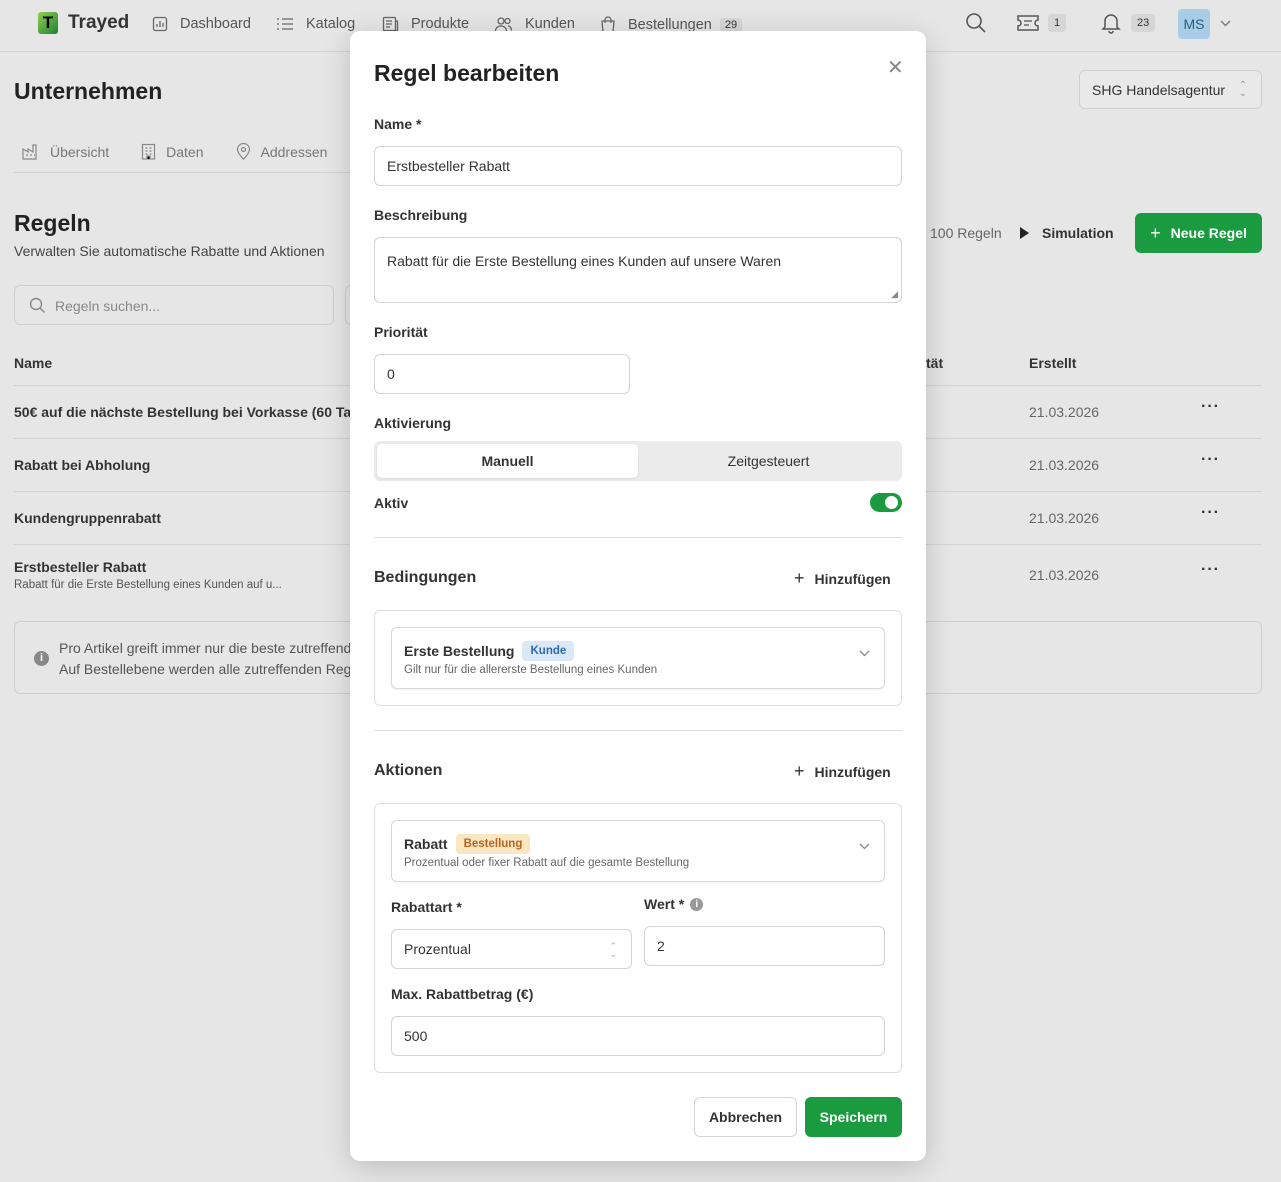  Describe the element at coordinates (550, 24) in the screenshot. I see `nav-item-label: Kunden` at that location.